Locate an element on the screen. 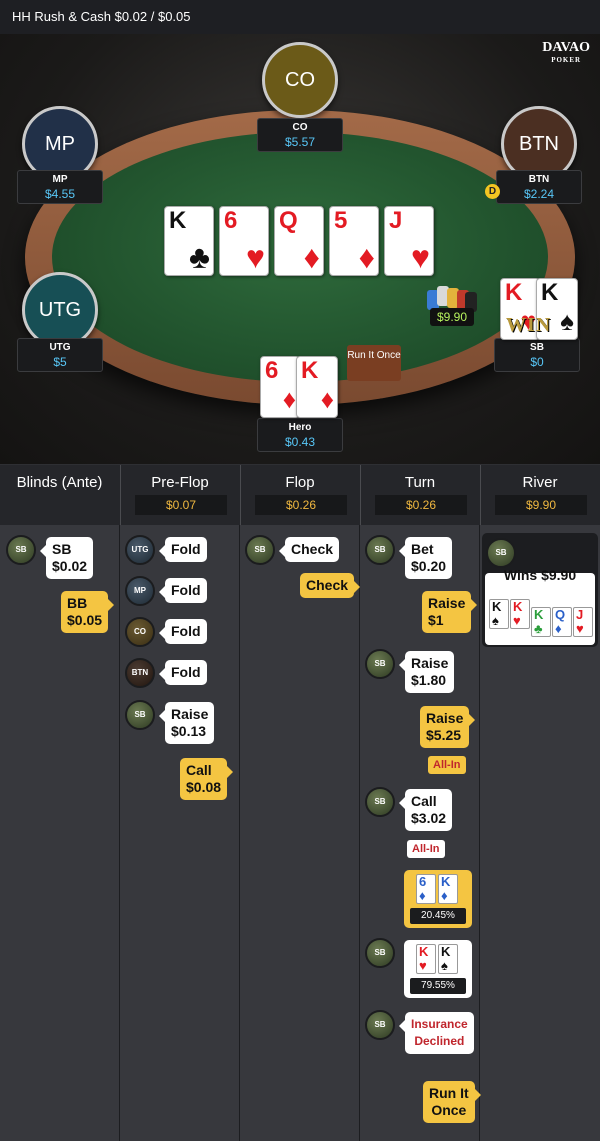 This screenshot has width=600, height=1141. river-card: J ♥ is located at coordinates (583, 622).